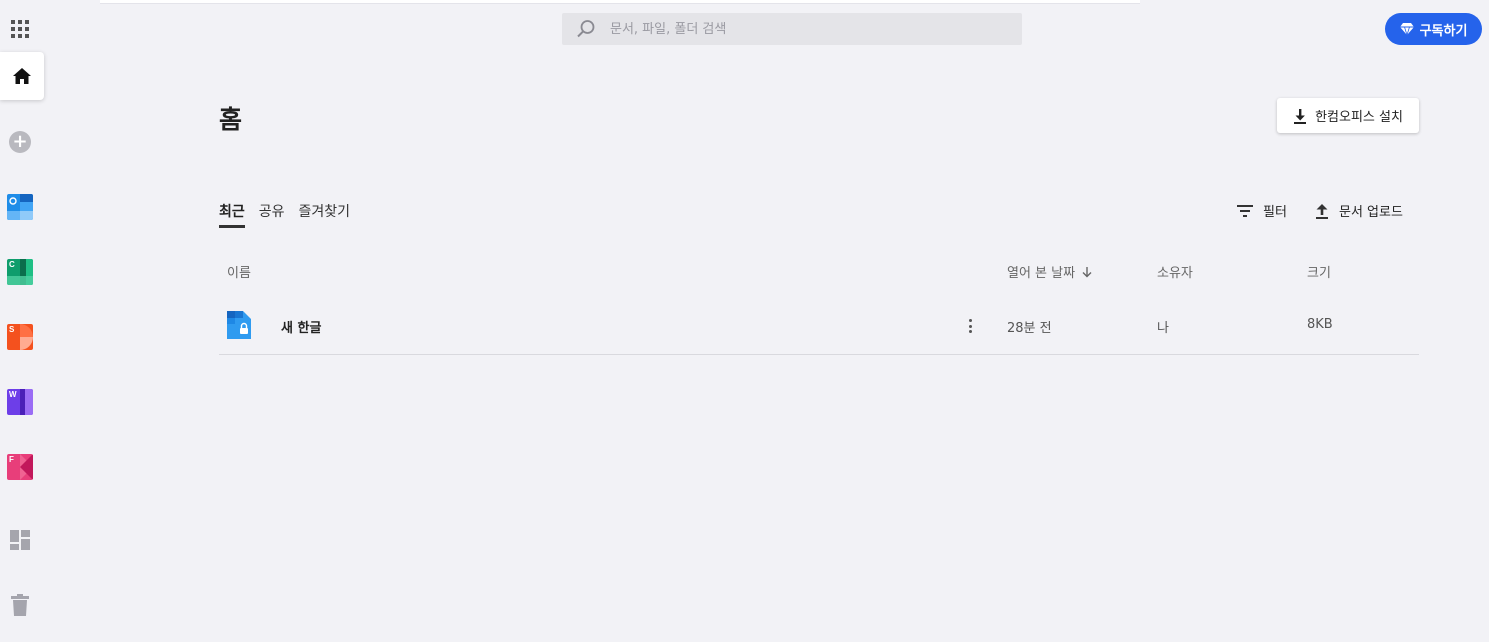 The height and width of the screenshot is (642, 1489). I want to click on sidebar-item-home, so click(22, 76).